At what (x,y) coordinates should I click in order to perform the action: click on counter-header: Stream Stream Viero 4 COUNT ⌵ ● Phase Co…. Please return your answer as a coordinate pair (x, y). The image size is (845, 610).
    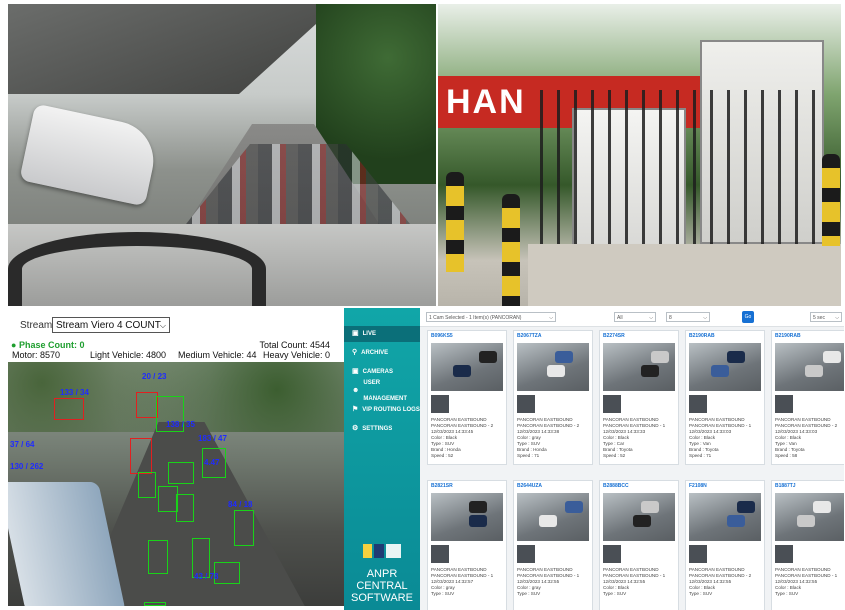
    Looking at the image, I should click on (176, 339).